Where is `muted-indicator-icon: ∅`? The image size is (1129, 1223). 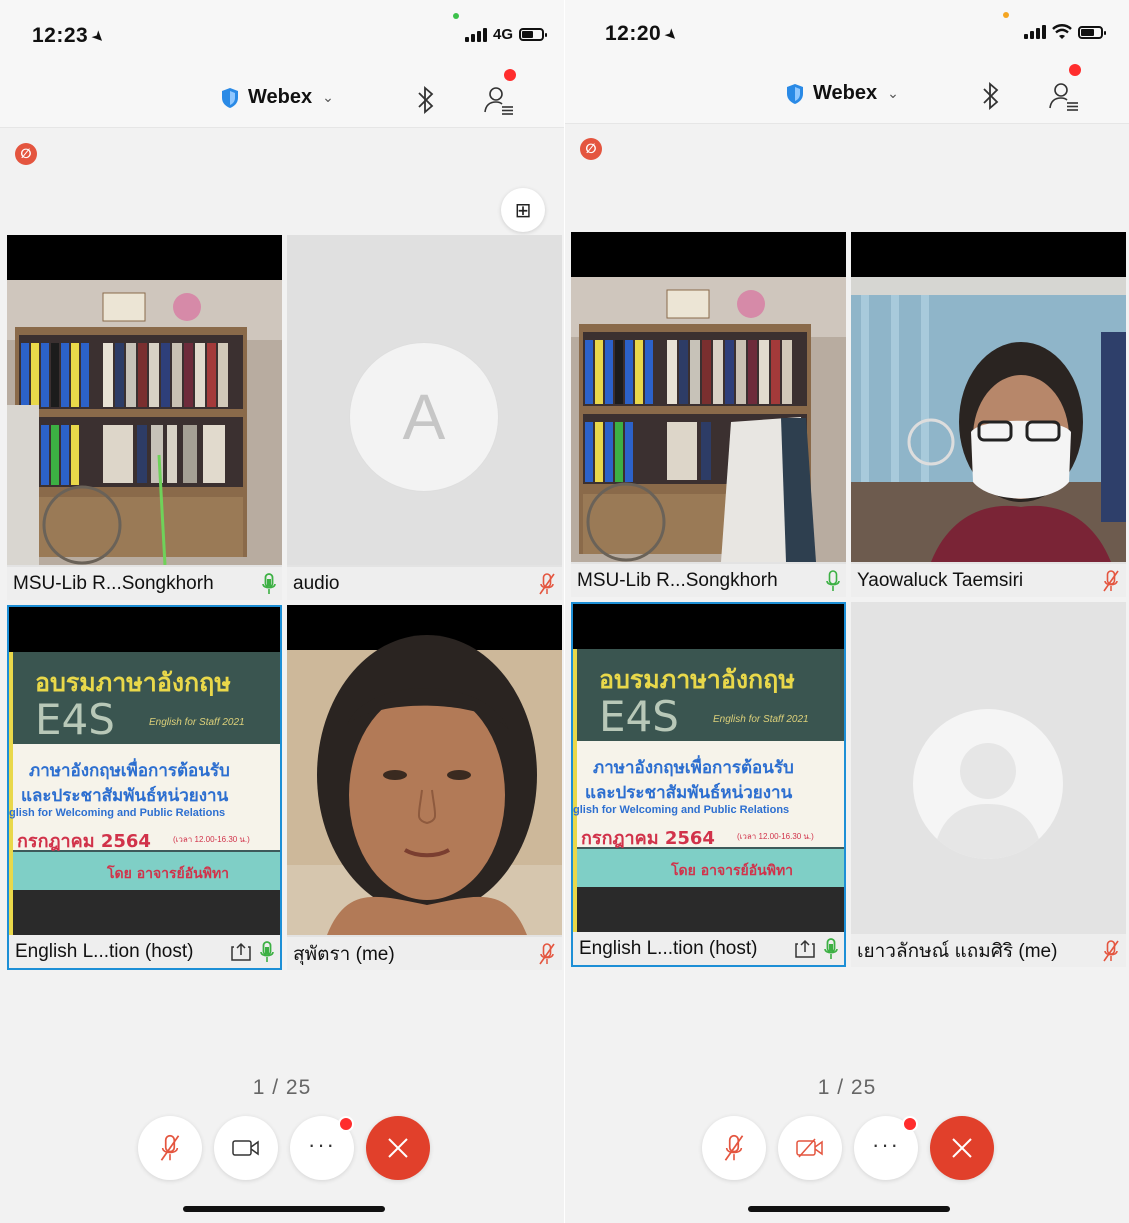 muted-indicator-icon: ∅ is located at coordinates (26, 154).